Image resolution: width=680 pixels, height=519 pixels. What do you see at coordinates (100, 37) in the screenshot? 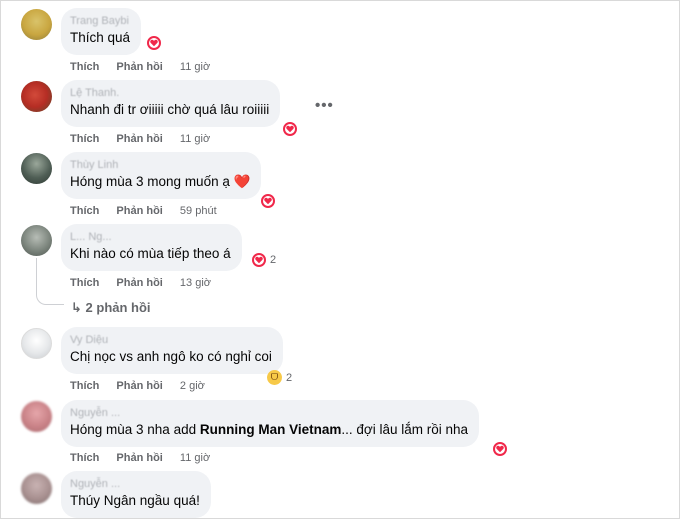
I see `comment-text: Thích quá` at bounding box center [100, 37].